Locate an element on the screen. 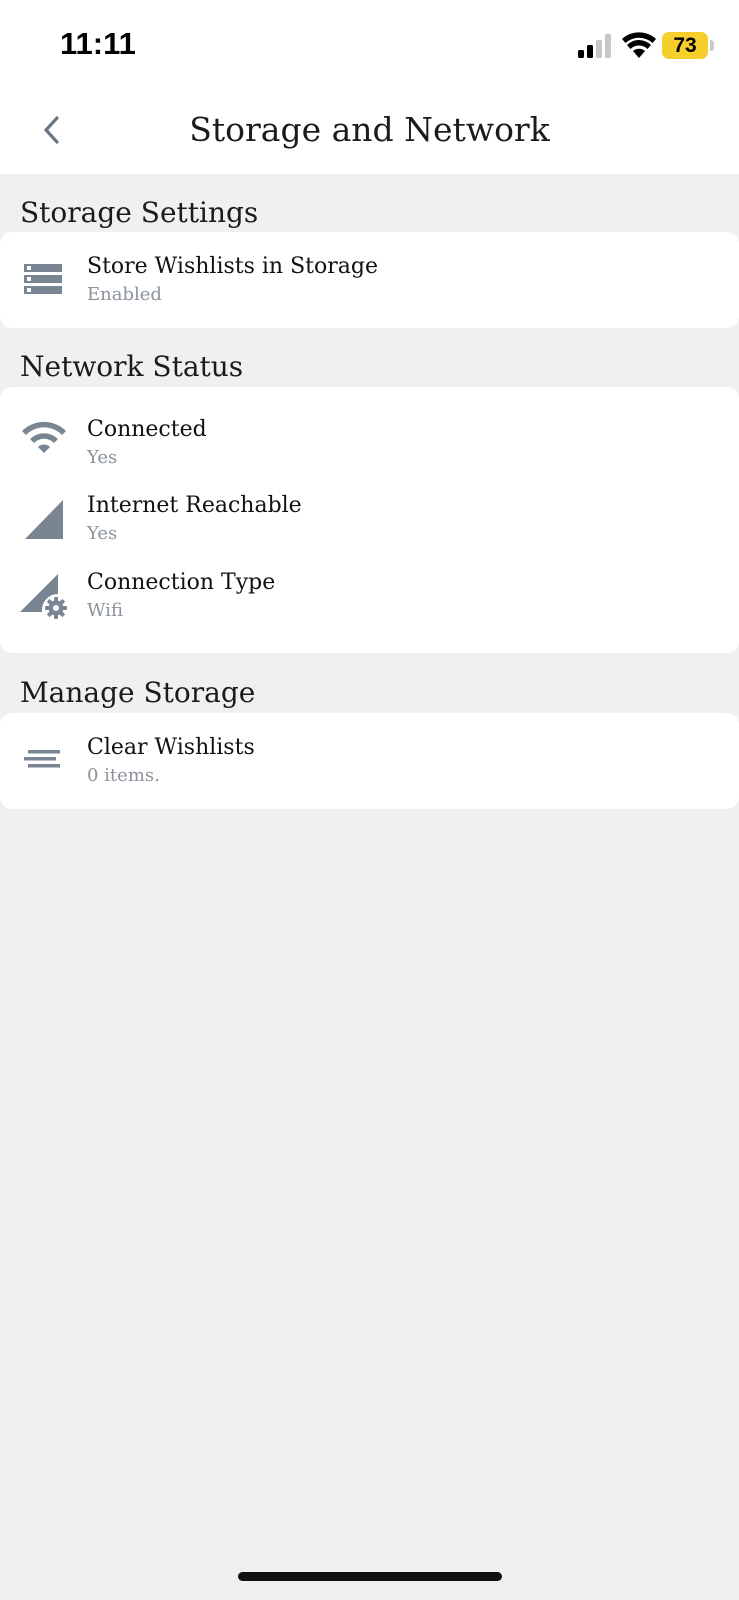  battery-indicator: 73 is located at coordinates (685, 45).